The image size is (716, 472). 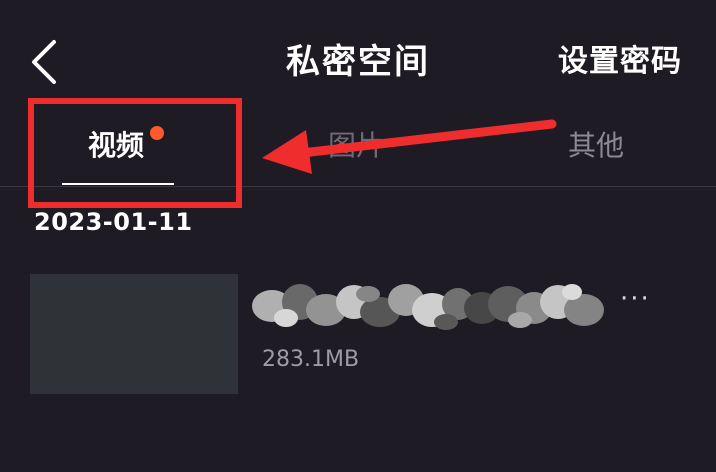 What do you see at coordinates (428, 307) in the screenshot?
I see `blurred-filename-image` at bounding box center [428, 307].